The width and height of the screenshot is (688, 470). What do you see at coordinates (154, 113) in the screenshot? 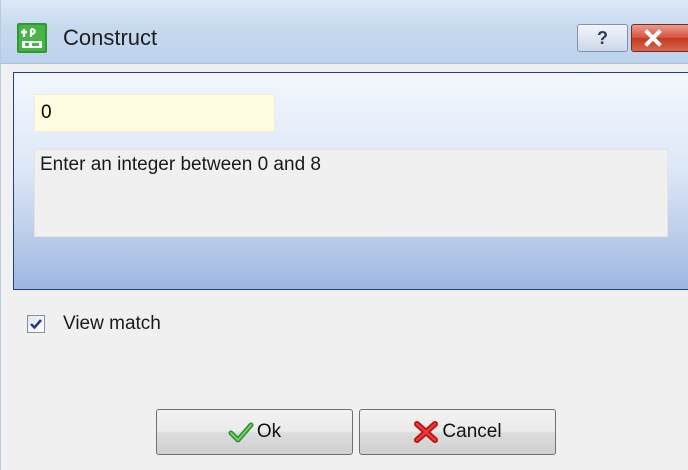
I see `integer-input` at bounding box center [154, 113].